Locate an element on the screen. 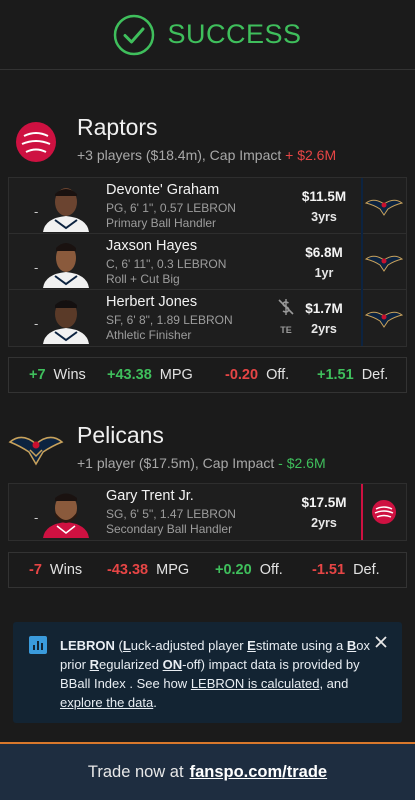  player-role: Athletic Finisher is located at coordinates (149, 335).